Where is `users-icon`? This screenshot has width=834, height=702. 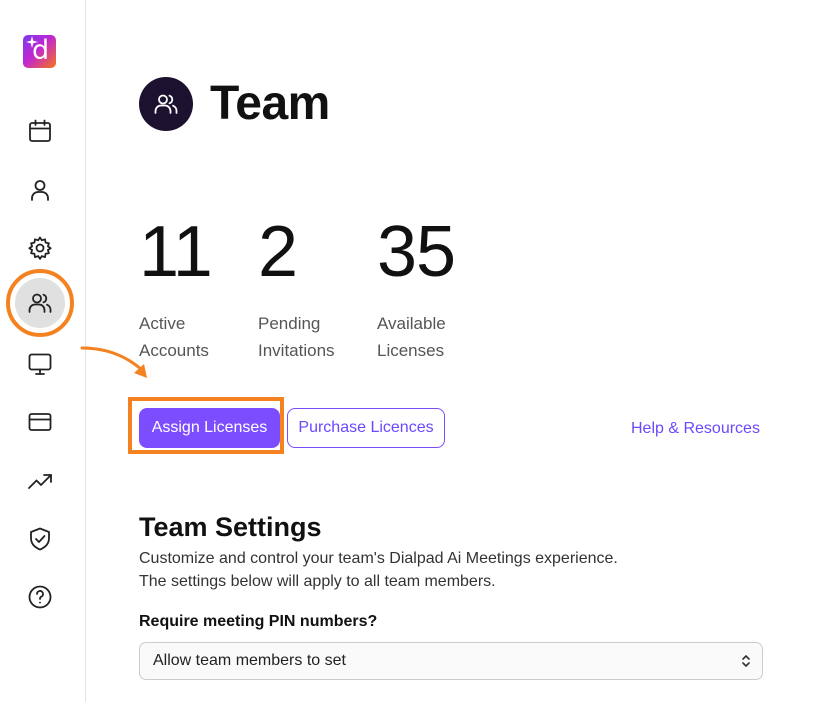
users-icon is located at coordinates (40, 303).